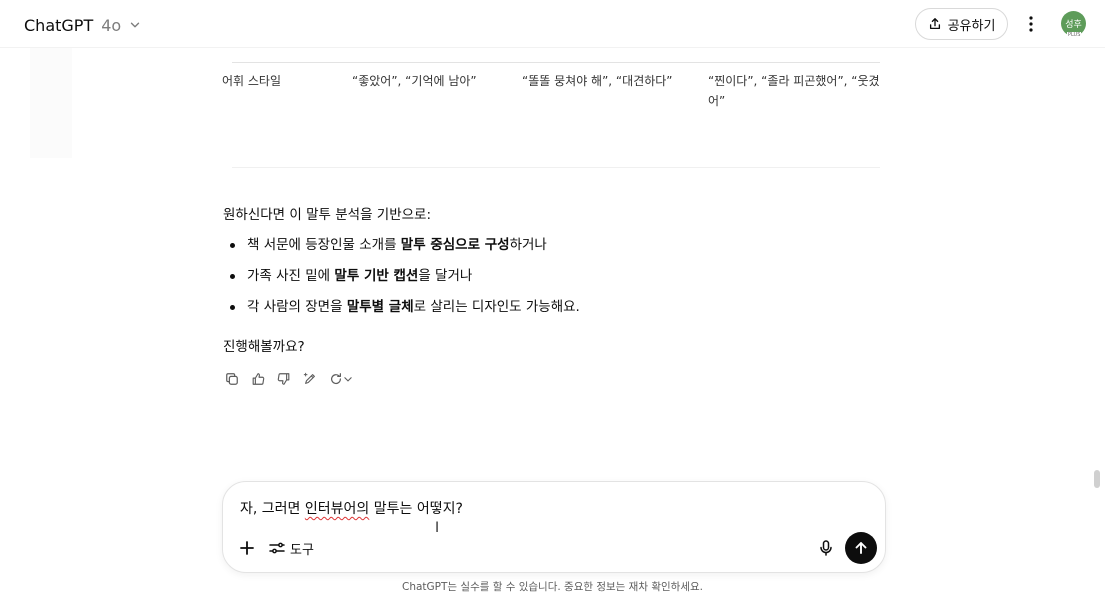  I want to click on dictate-button, so click(826, 548).